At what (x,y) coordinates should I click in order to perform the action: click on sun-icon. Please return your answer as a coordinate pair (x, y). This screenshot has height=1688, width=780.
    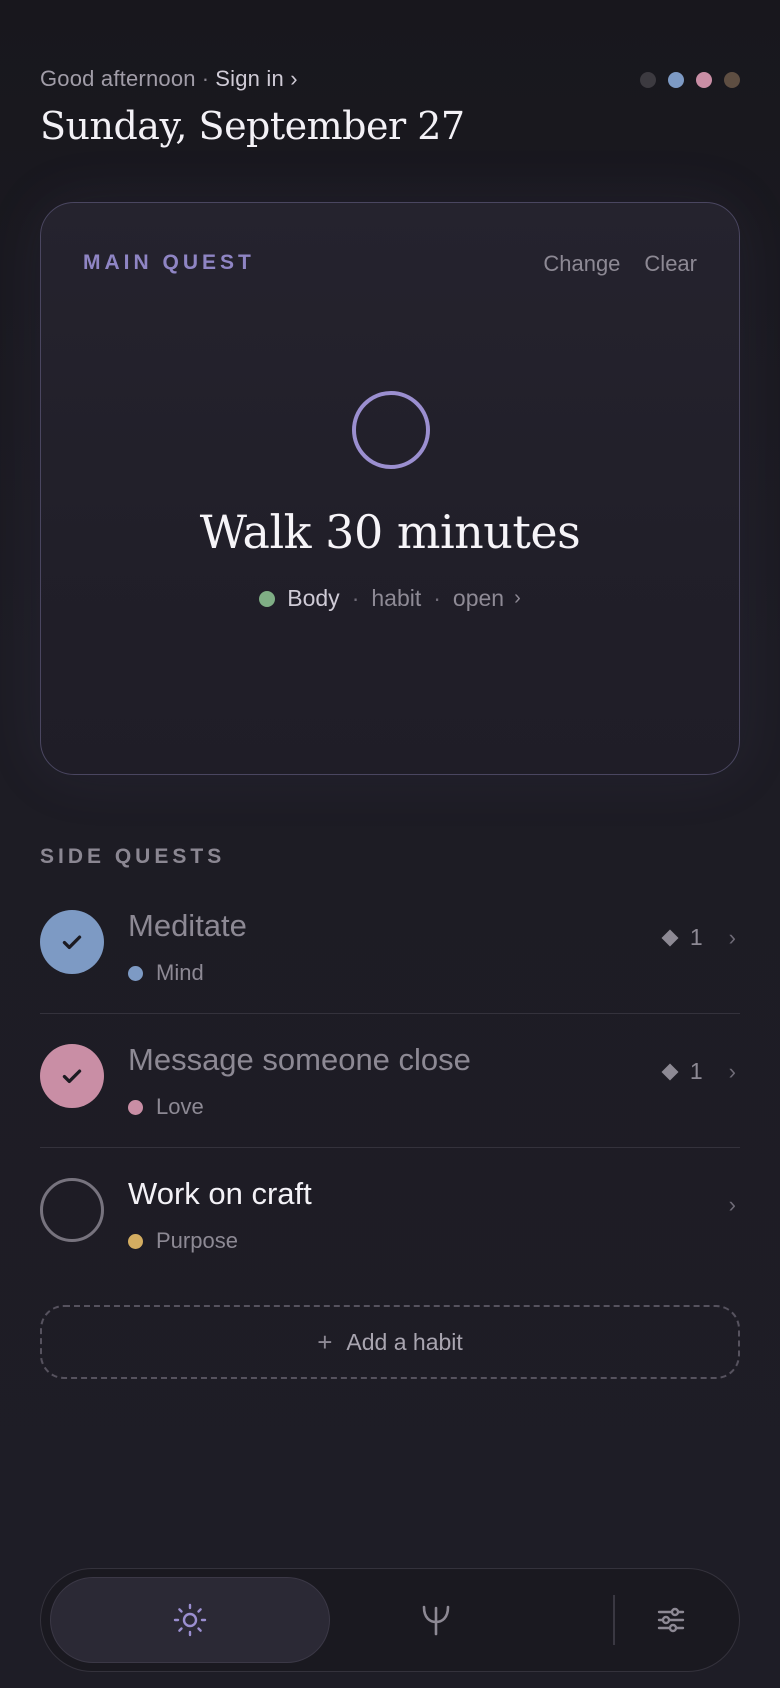
    Looking at the image, I should click on (190, 1620).